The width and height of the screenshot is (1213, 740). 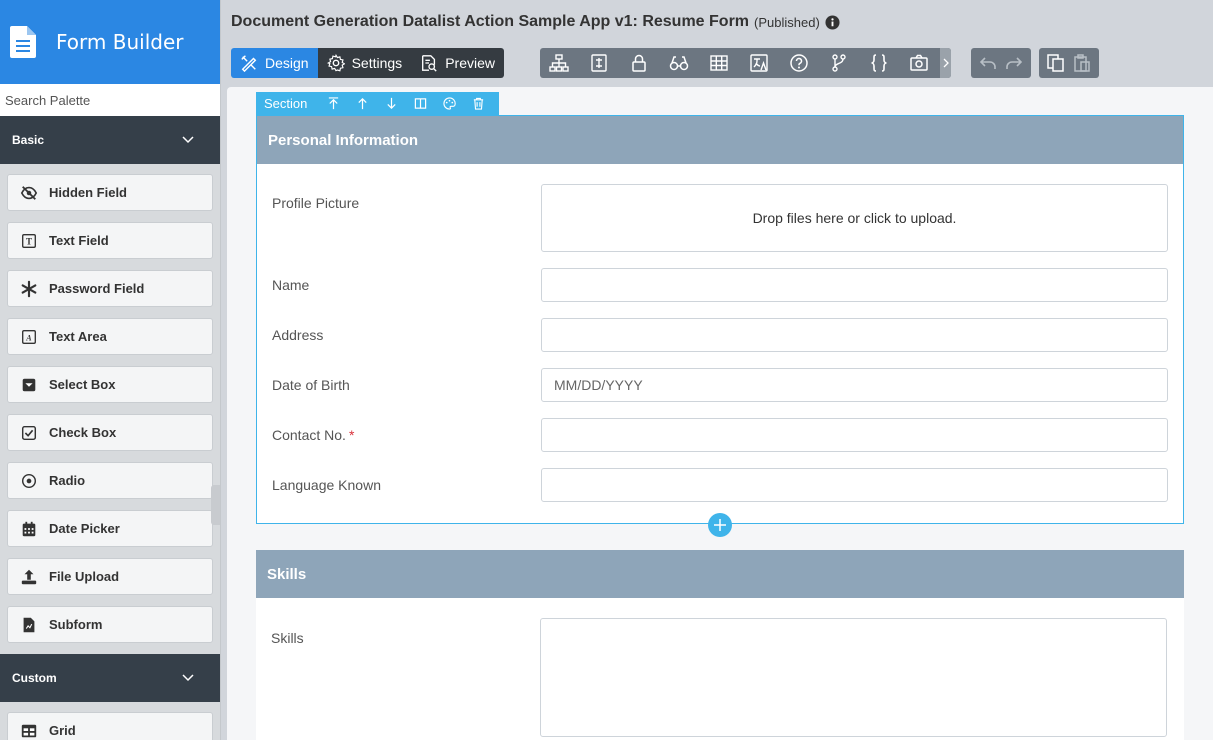 I want to click on tab-settings: Settings, so click(x=364, y=63).